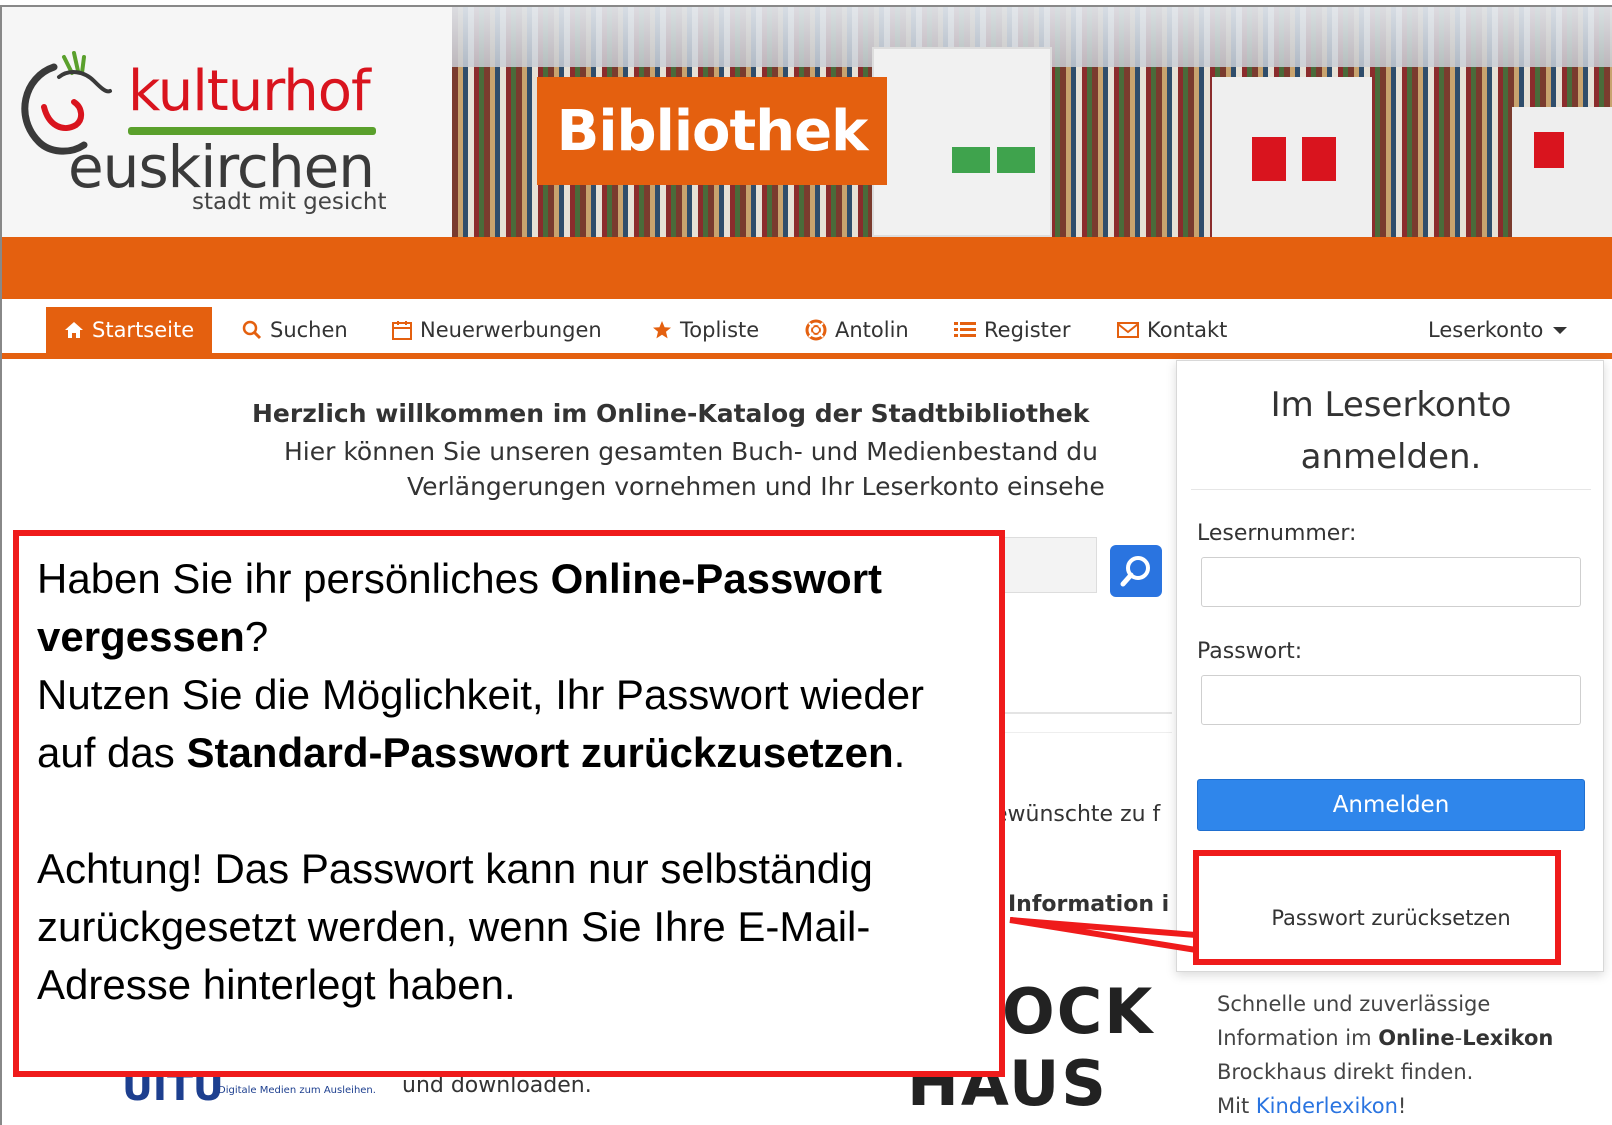 The width and height of the screenshot is (1612, 1125). I want to click on text-span: ., so click(899, 752).